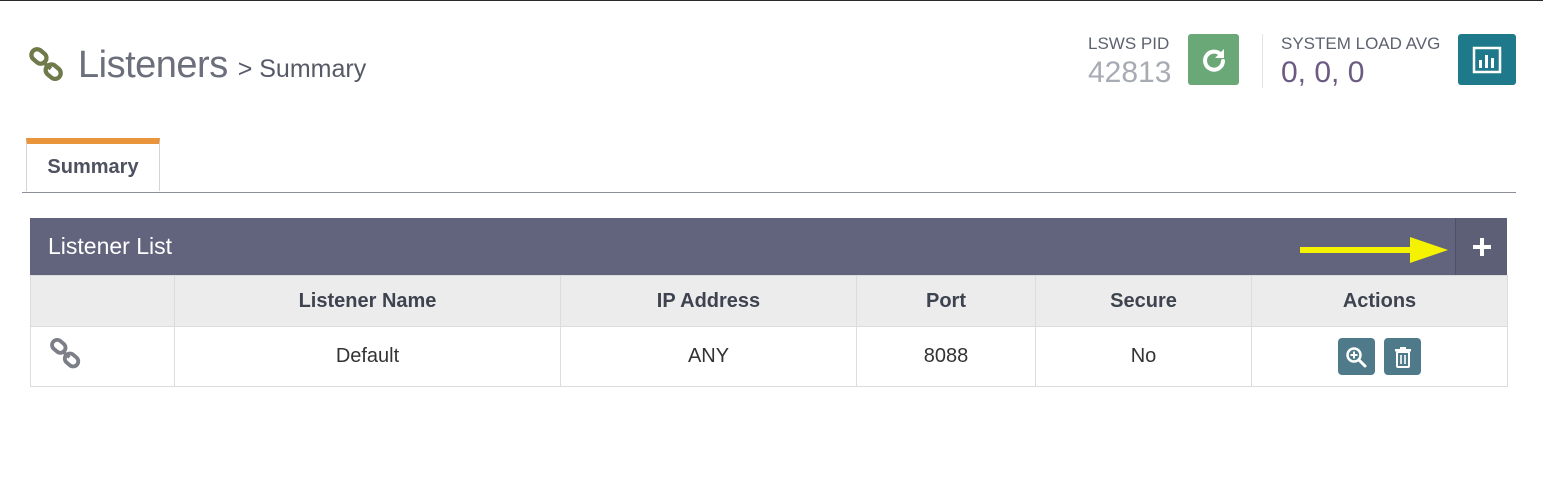 This screenshot has width=1543, height=493. I want to click on panel-header: Listener List, so click(768, 246).